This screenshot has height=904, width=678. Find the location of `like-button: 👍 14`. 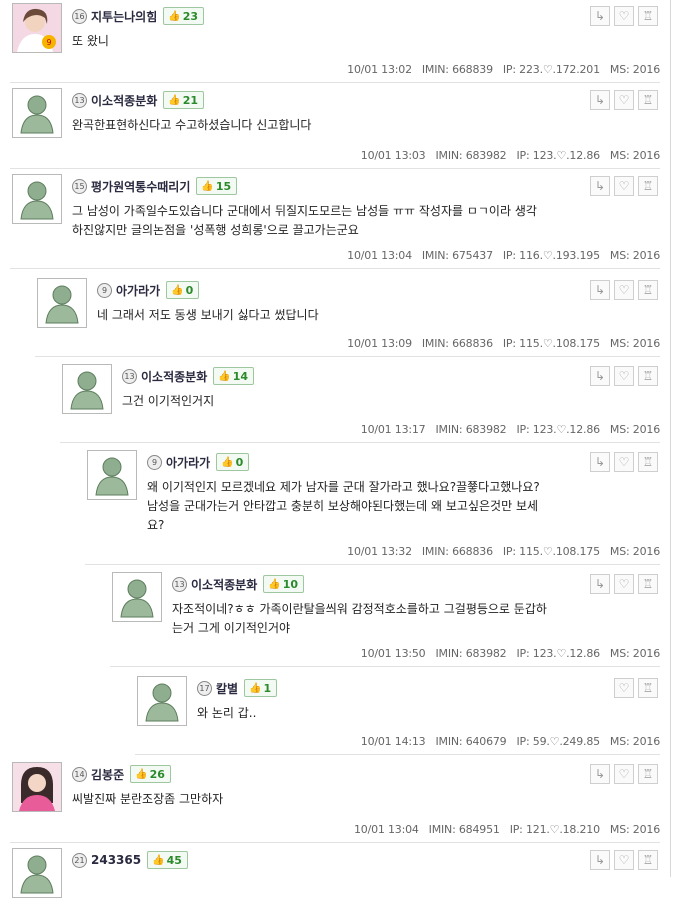

like-button: 👍 14 is located at coordinates (234, 376).